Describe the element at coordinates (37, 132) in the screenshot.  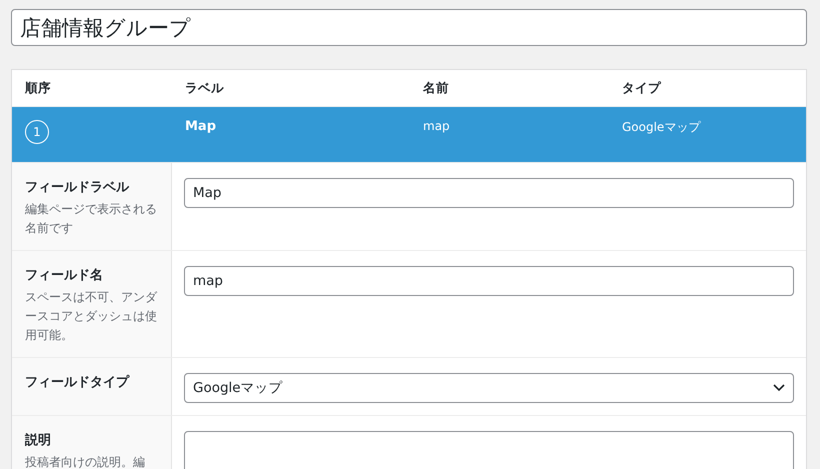
I see `order-badge: 1` at that location.